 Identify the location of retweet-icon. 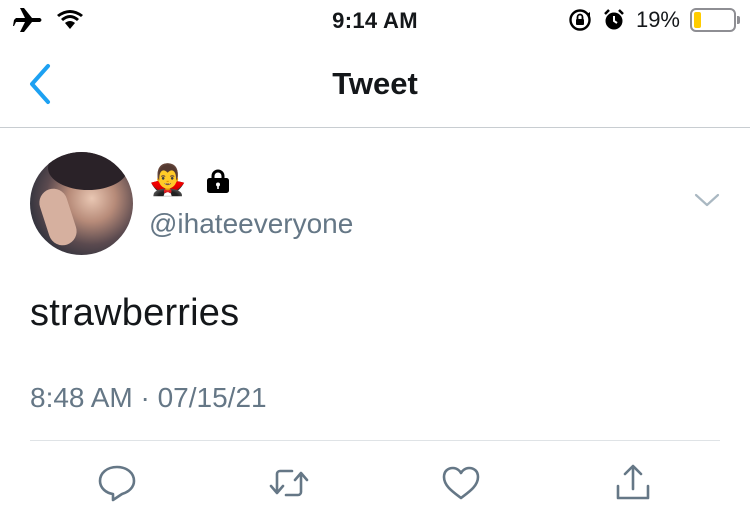
(289, 483).